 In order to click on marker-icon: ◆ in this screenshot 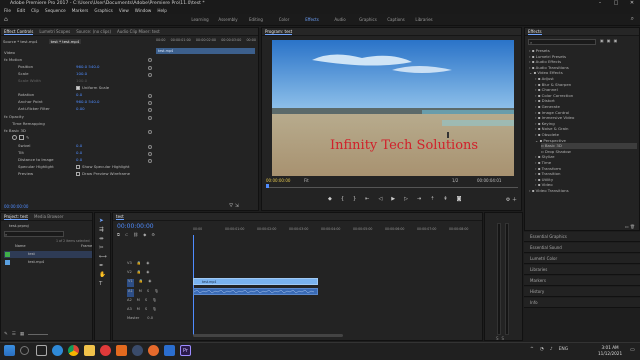, I will do `click(330, 199)`.